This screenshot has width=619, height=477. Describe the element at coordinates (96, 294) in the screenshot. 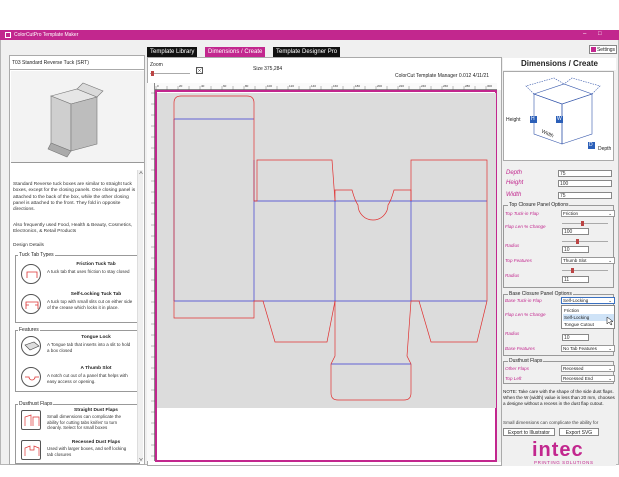

I see `self-locking-tab-title: Self-Locking Tuck Tab` at that location.